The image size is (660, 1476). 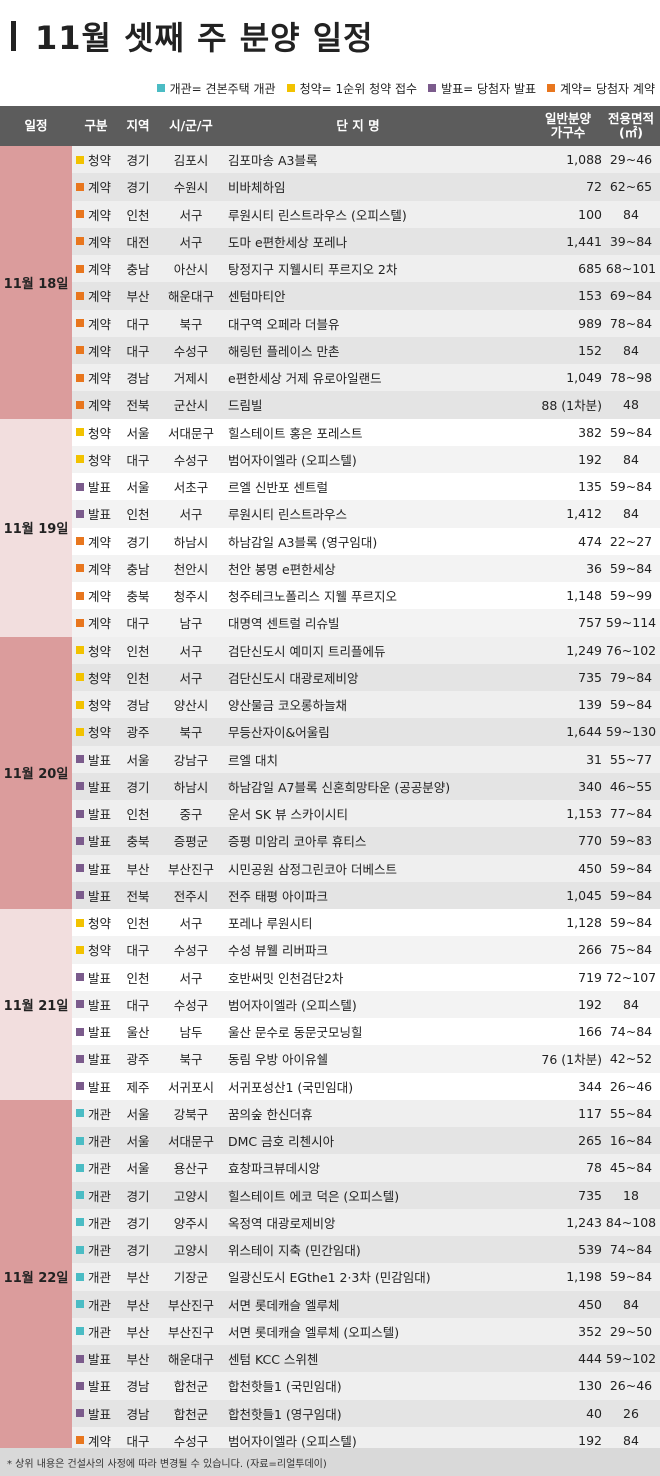 What do you see at coordinates (138, 1169) in the screenshot?
I see `row-region: 서울` at bounding box center [138, 1169].